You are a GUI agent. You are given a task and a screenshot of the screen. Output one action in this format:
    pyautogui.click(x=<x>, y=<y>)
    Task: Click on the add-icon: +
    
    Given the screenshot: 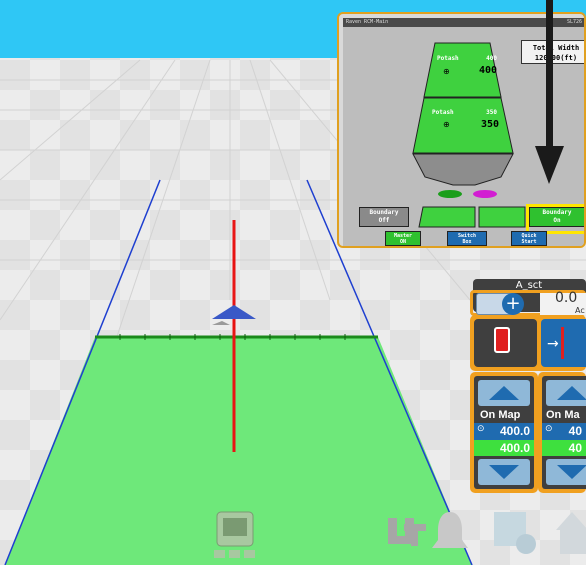 What is the action you would take?
    pyautogui.click(x=513, y=304)
    